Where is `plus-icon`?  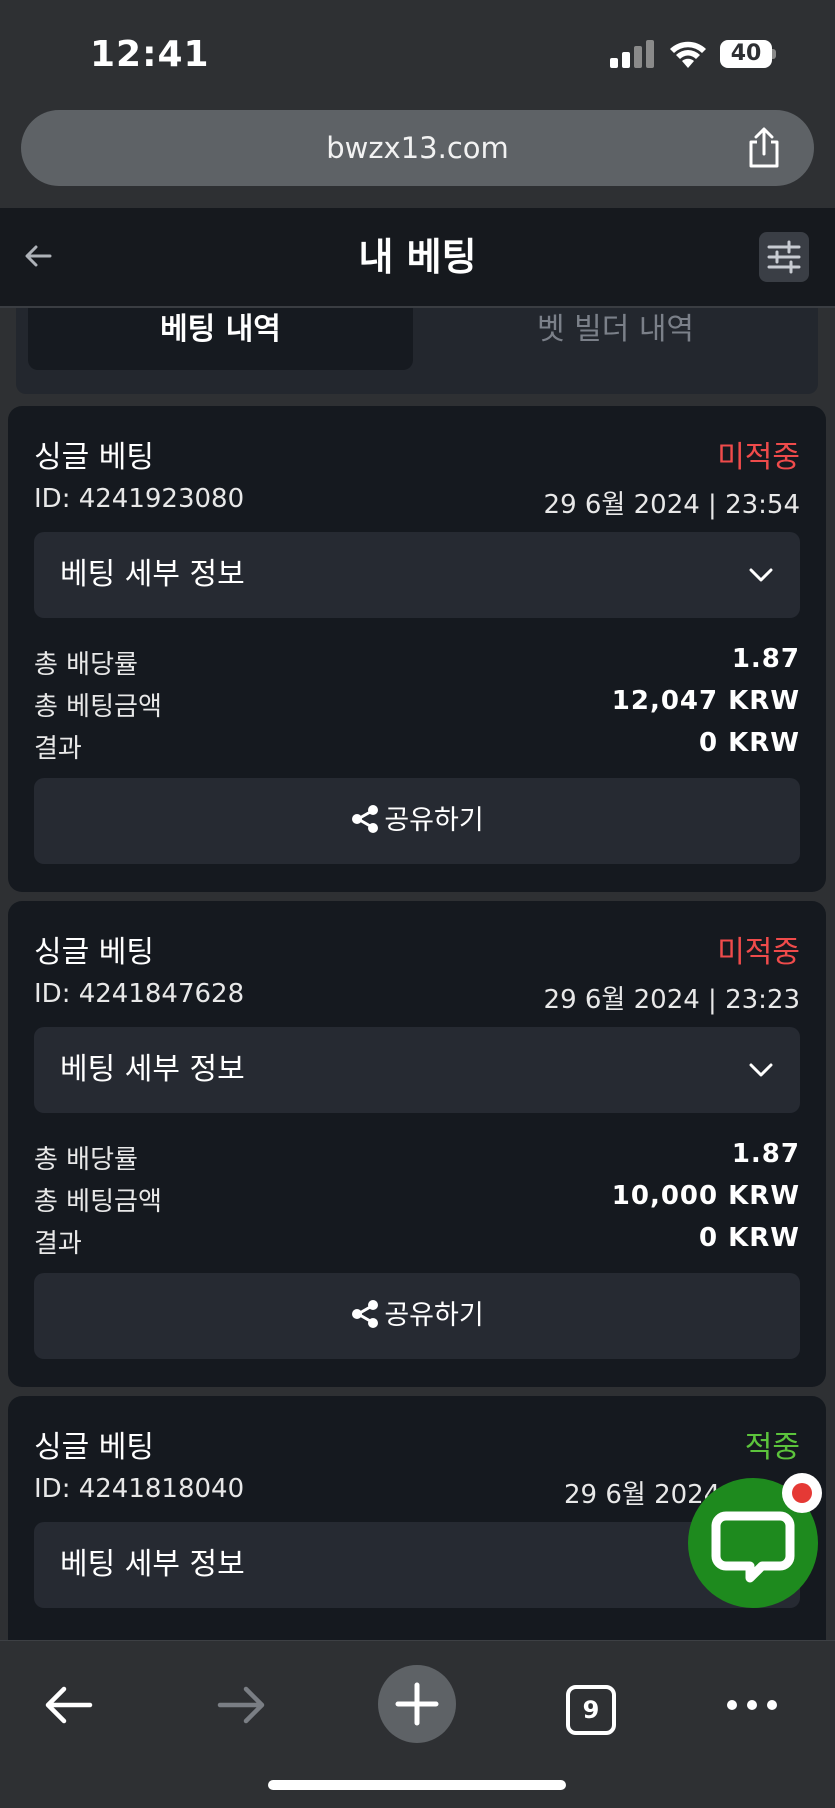 plus-icon is located at coordinates (417, 1704).